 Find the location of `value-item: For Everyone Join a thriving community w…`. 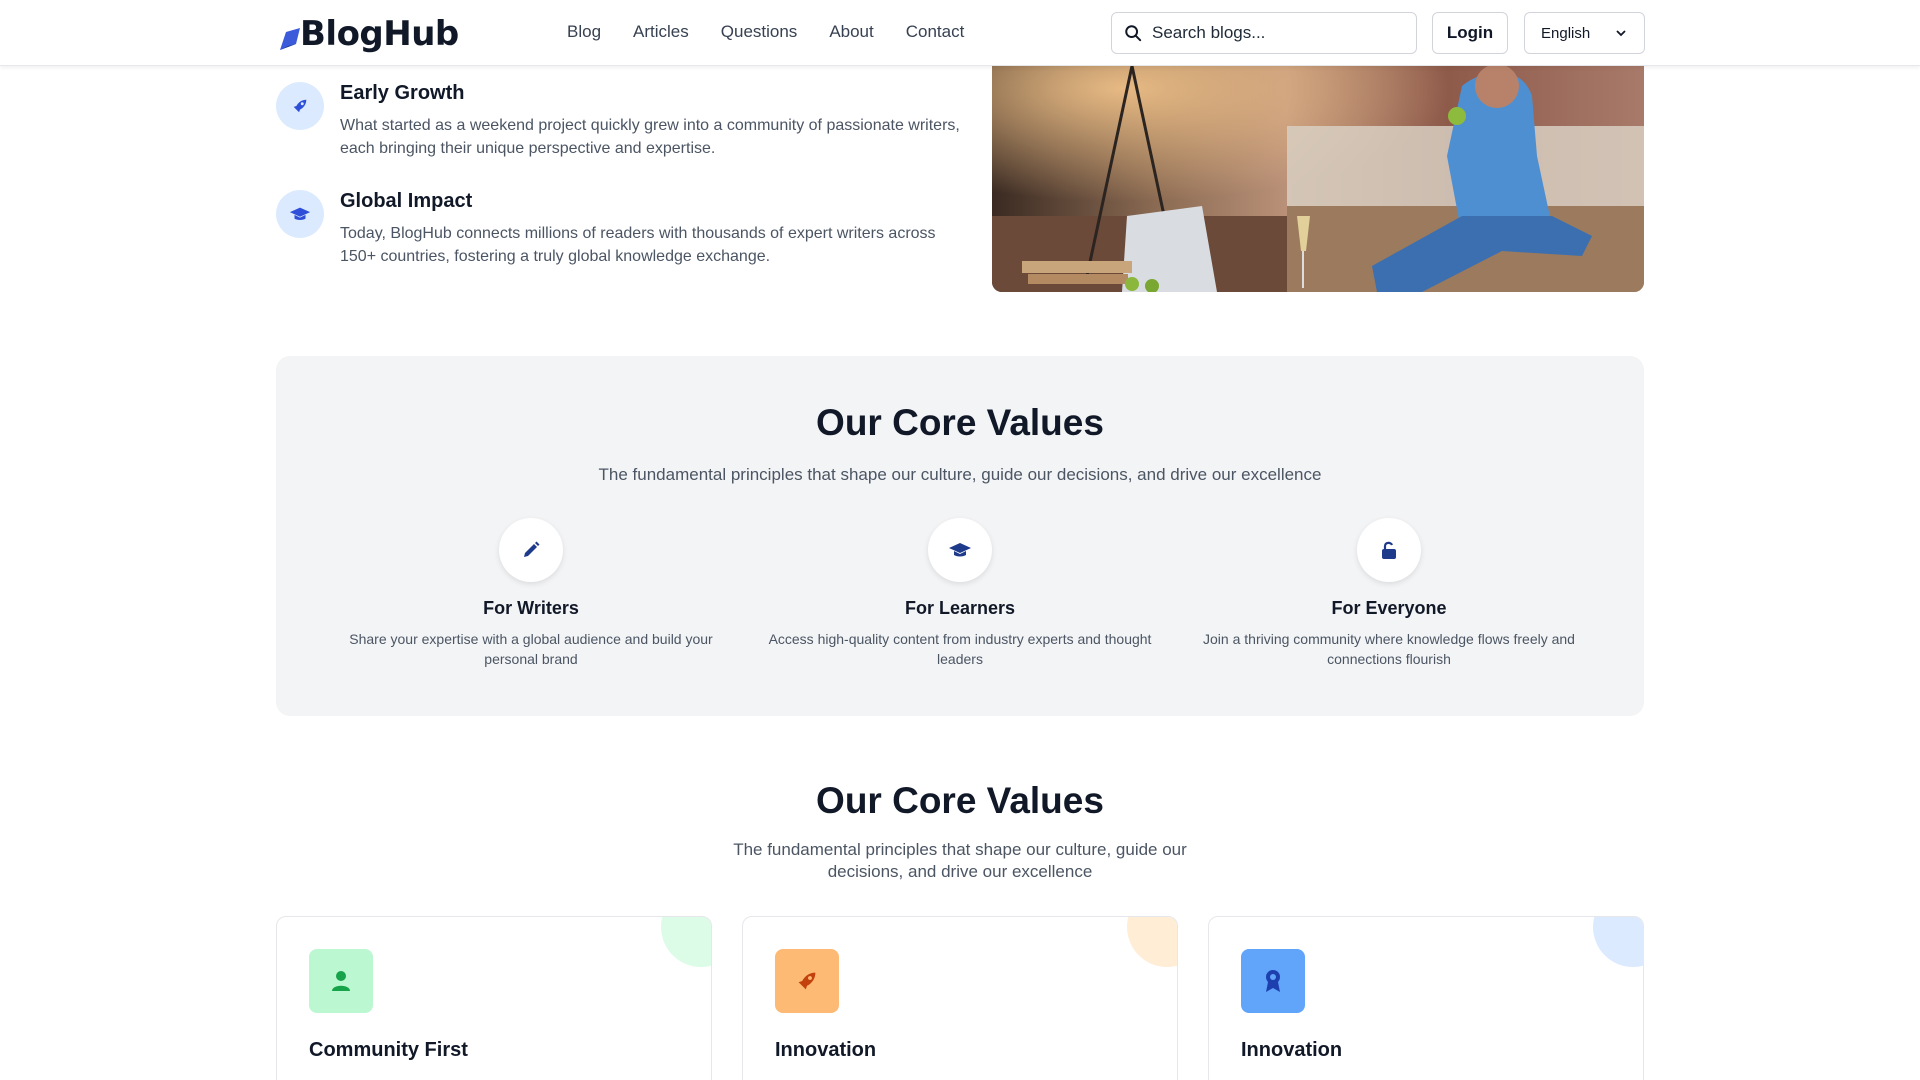

value-item: For Everyone Join a thriving community w… is located at coordinates (1389, 593).